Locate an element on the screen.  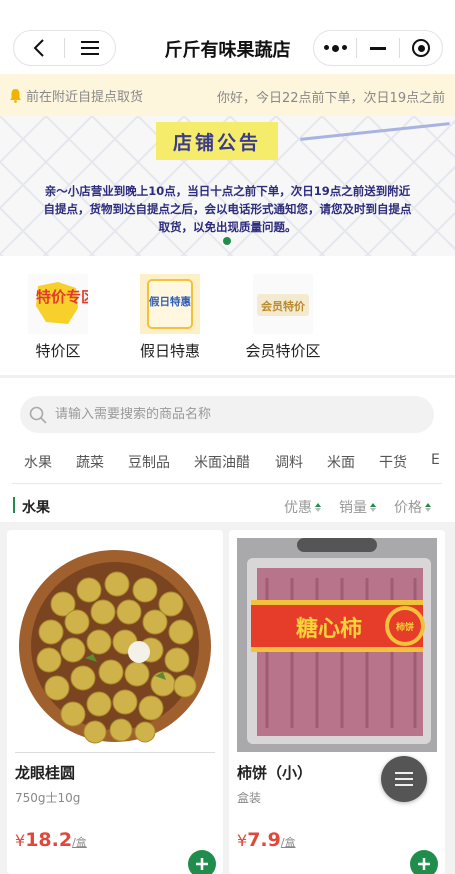
bell-icon is located at coordinates (16, 95).